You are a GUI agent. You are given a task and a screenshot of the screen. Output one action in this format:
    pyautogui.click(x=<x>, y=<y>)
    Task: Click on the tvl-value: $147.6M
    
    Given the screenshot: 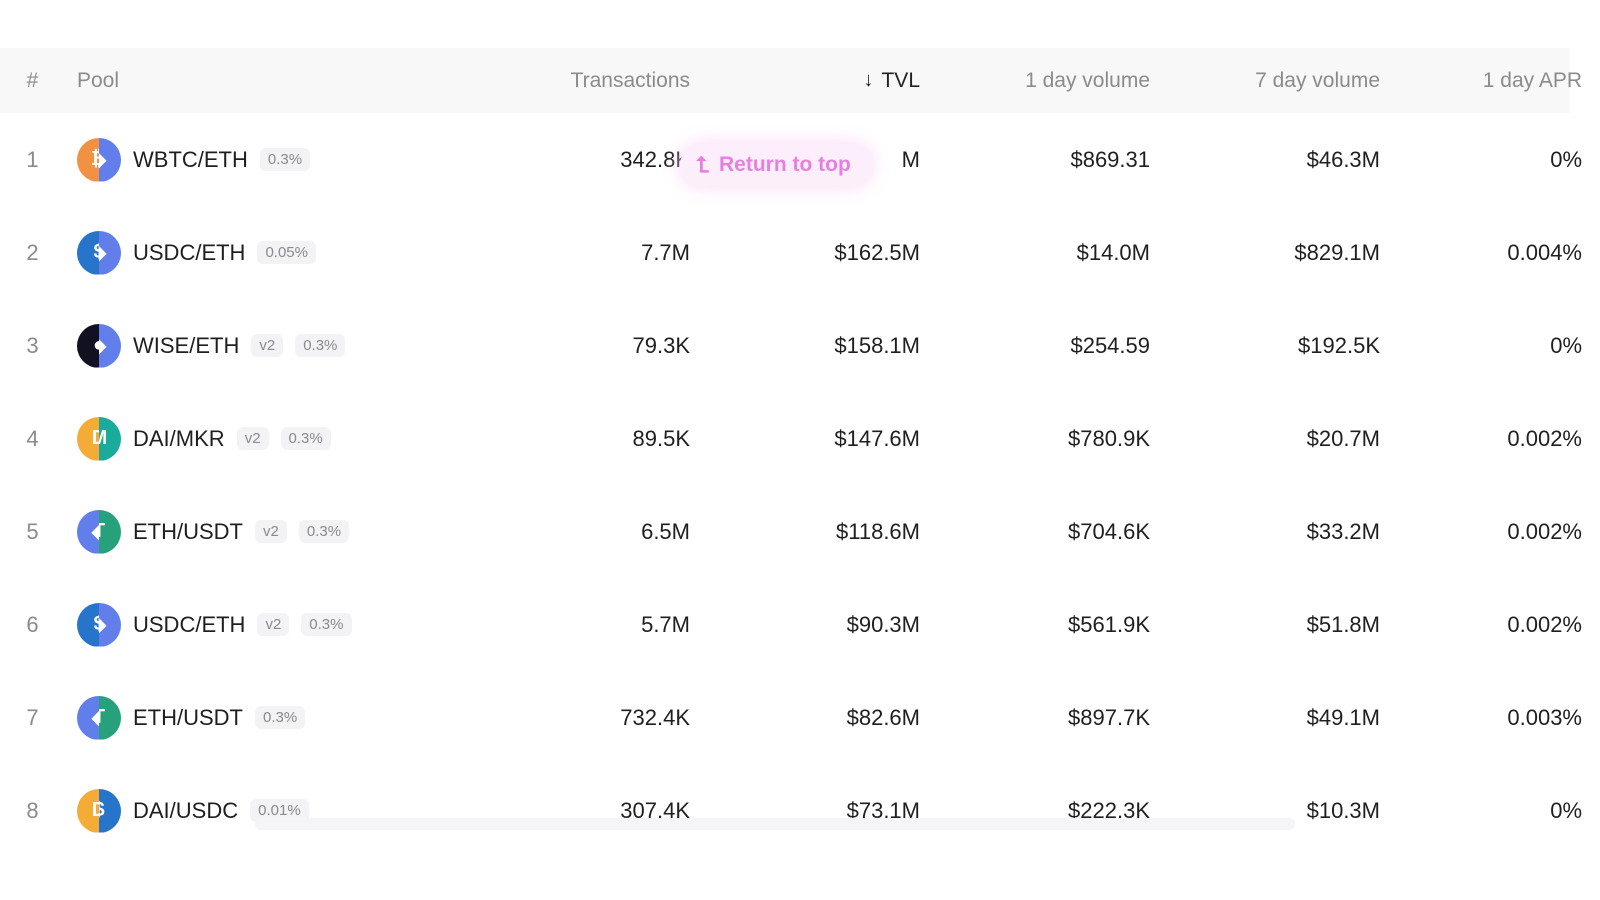 What is the action you would take?
    pyautogui.click(x=877, y=438)
    